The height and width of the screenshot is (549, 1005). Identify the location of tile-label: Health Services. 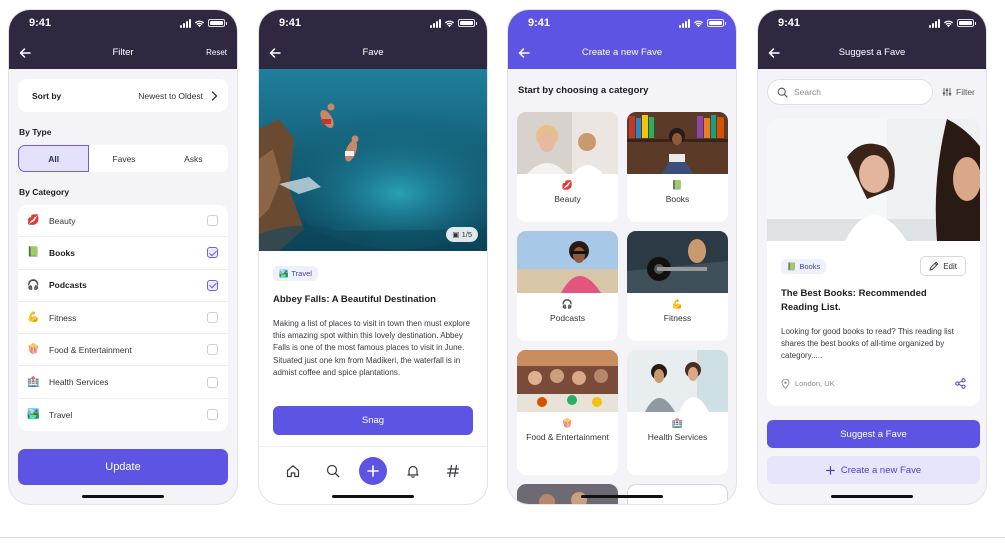
(677, 437).